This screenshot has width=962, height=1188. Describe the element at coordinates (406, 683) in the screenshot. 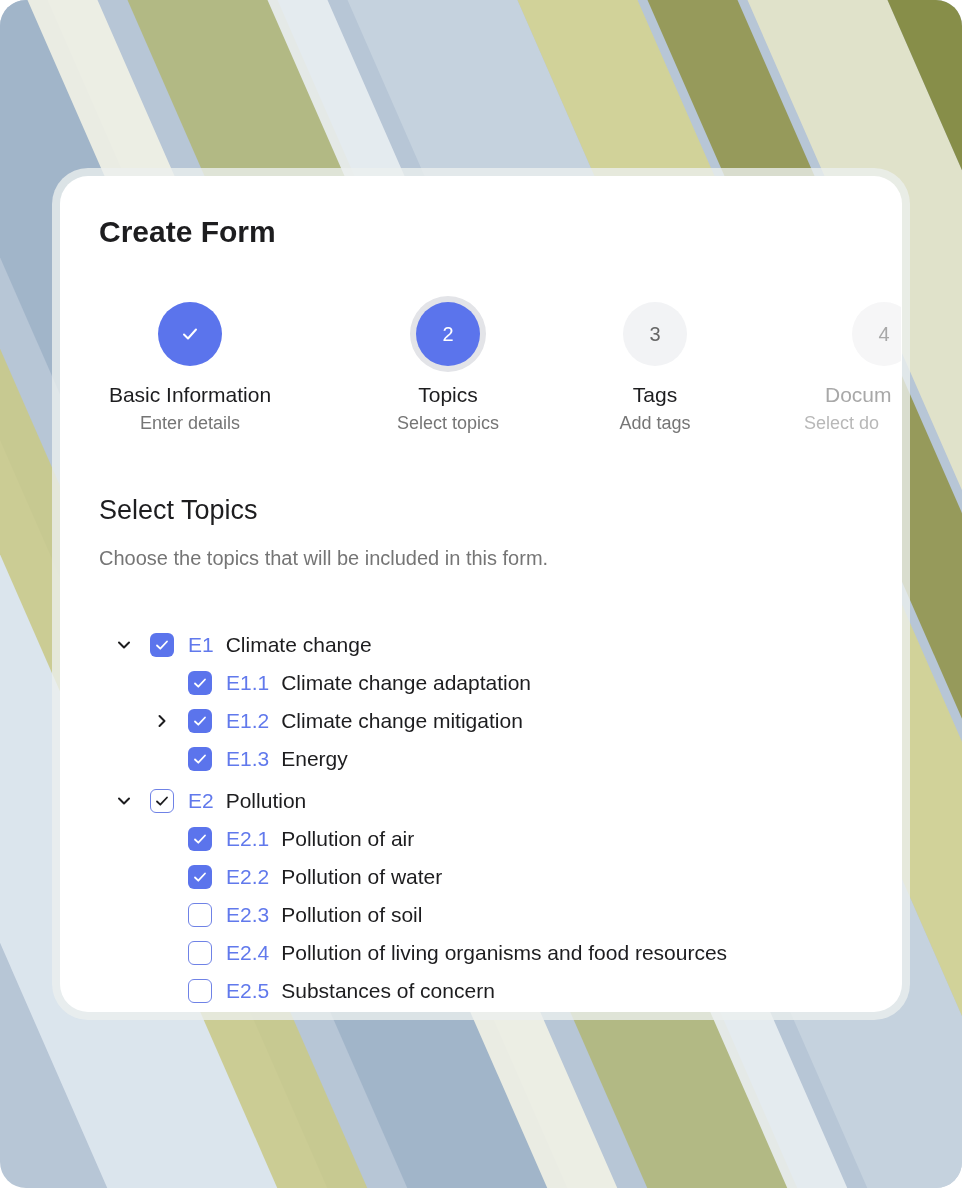

I see `topic-label: Climate change adaptation` at that location.